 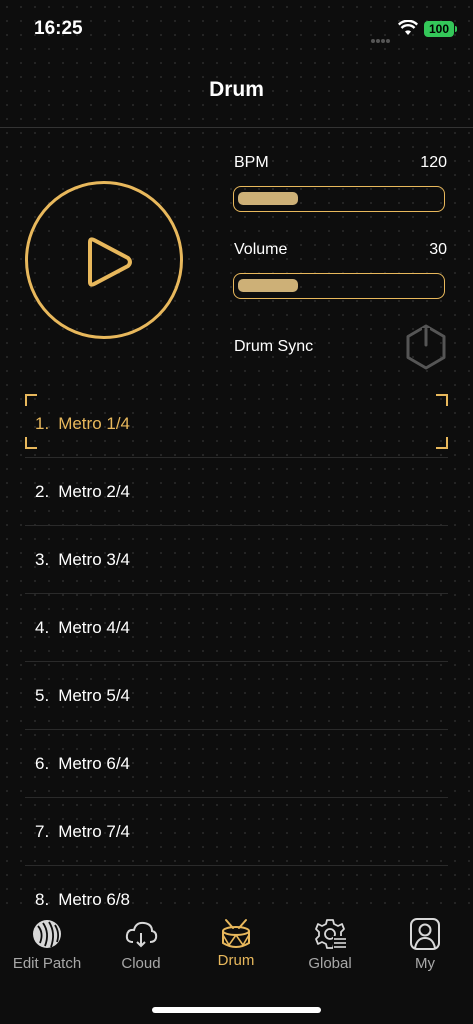 I want to click on edit-patch-icon, so click(x=47, y=934).